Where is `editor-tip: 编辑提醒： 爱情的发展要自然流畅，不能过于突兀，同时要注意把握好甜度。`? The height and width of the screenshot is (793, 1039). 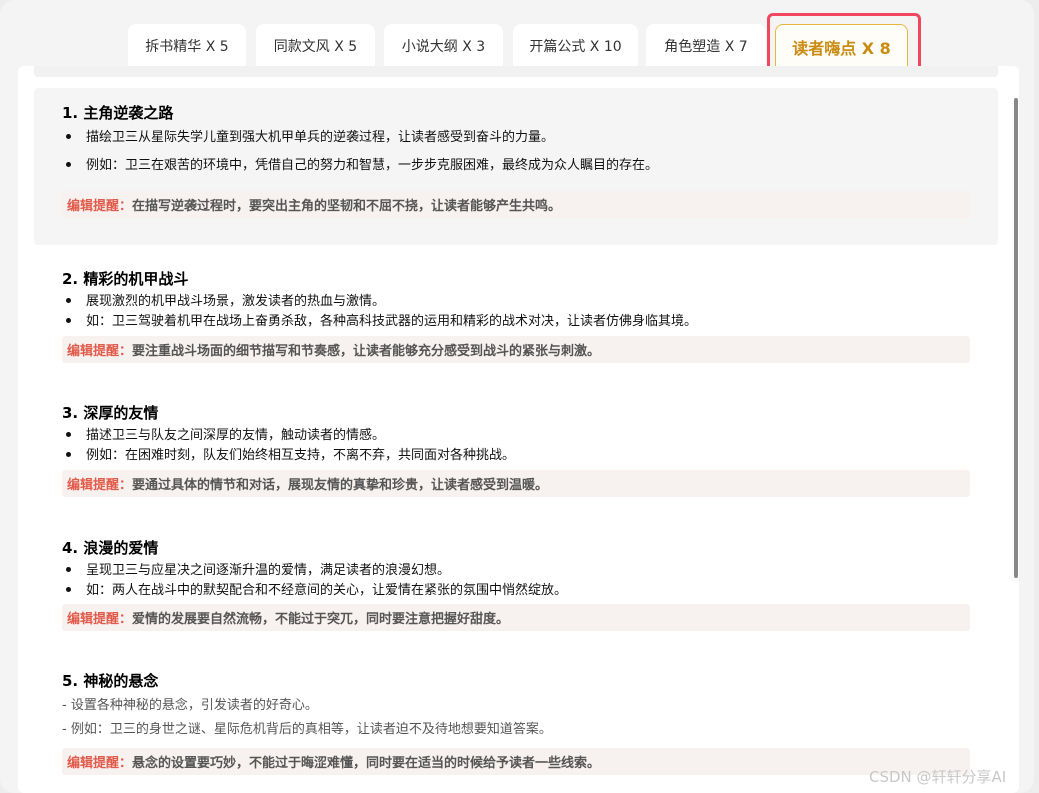
editor-tip: 编辑提醒： 爱情的发展要自然流畅，不能过于突兀，同时要注意把握好甜度。 is located at coordinates (516, 617).